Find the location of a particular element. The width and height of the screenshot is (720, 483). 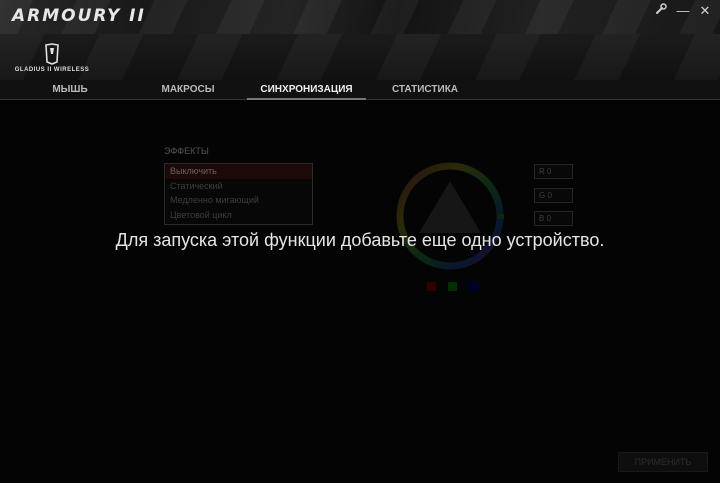

device-header: GLADIUS II WIRELESS is located at coordinates (360, 57).